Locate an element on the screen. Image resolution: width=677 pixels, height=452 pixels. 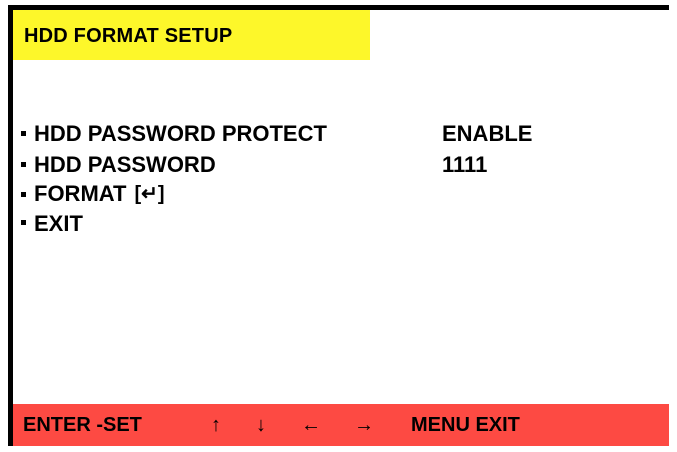
format-label: FORMAT is located at coordinates (80, 193).